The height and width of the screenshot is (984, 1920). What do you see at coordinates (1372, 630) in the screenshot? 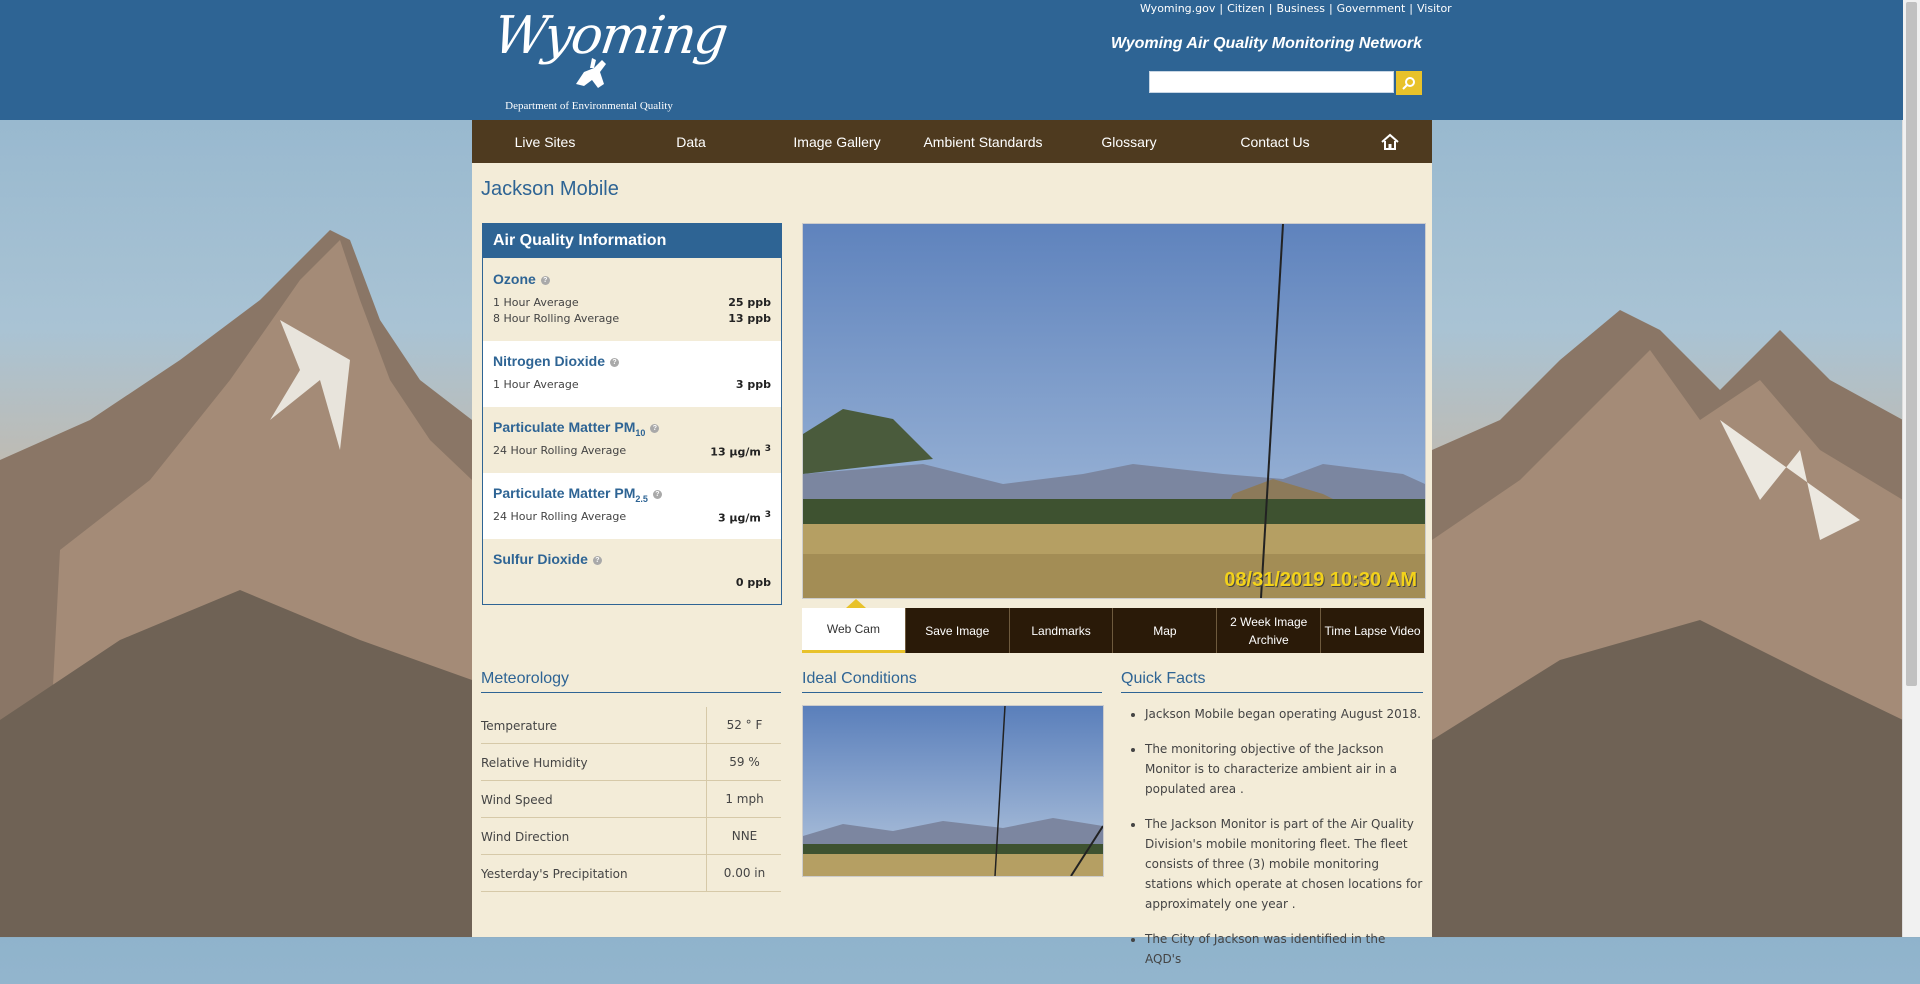
I see `tab-time-lapse-video: Time Lapse Video` at bounding box center [1372, 630].